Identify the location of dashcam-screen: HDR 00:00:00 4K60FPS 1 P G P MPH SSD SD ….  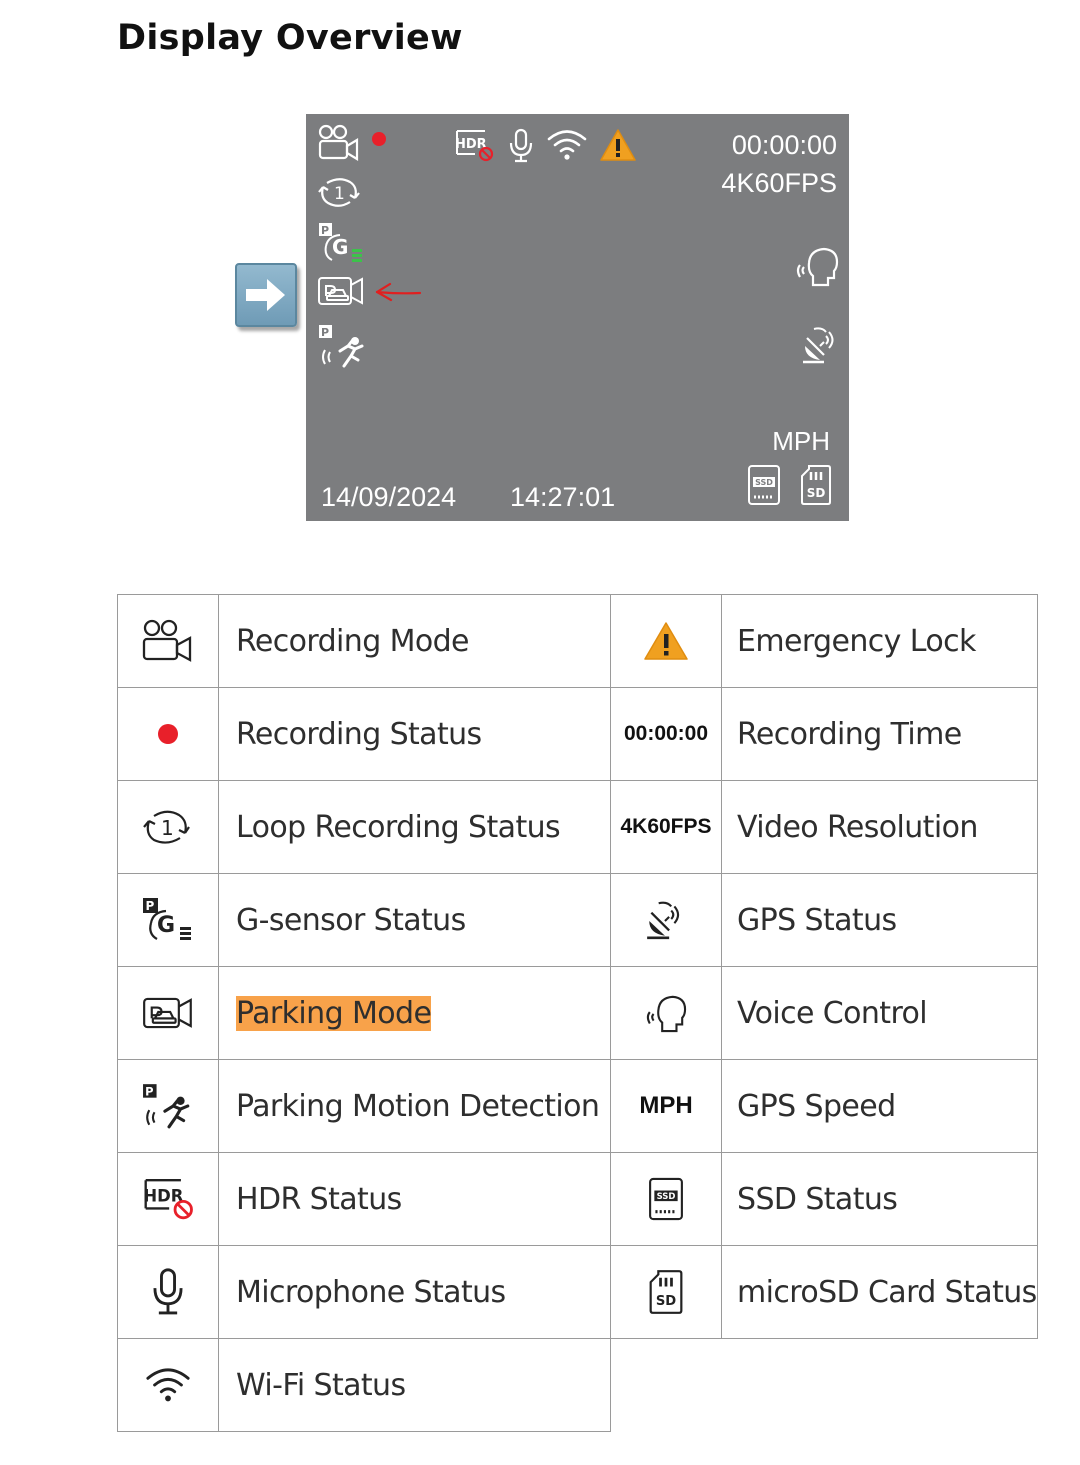
(577, 317).